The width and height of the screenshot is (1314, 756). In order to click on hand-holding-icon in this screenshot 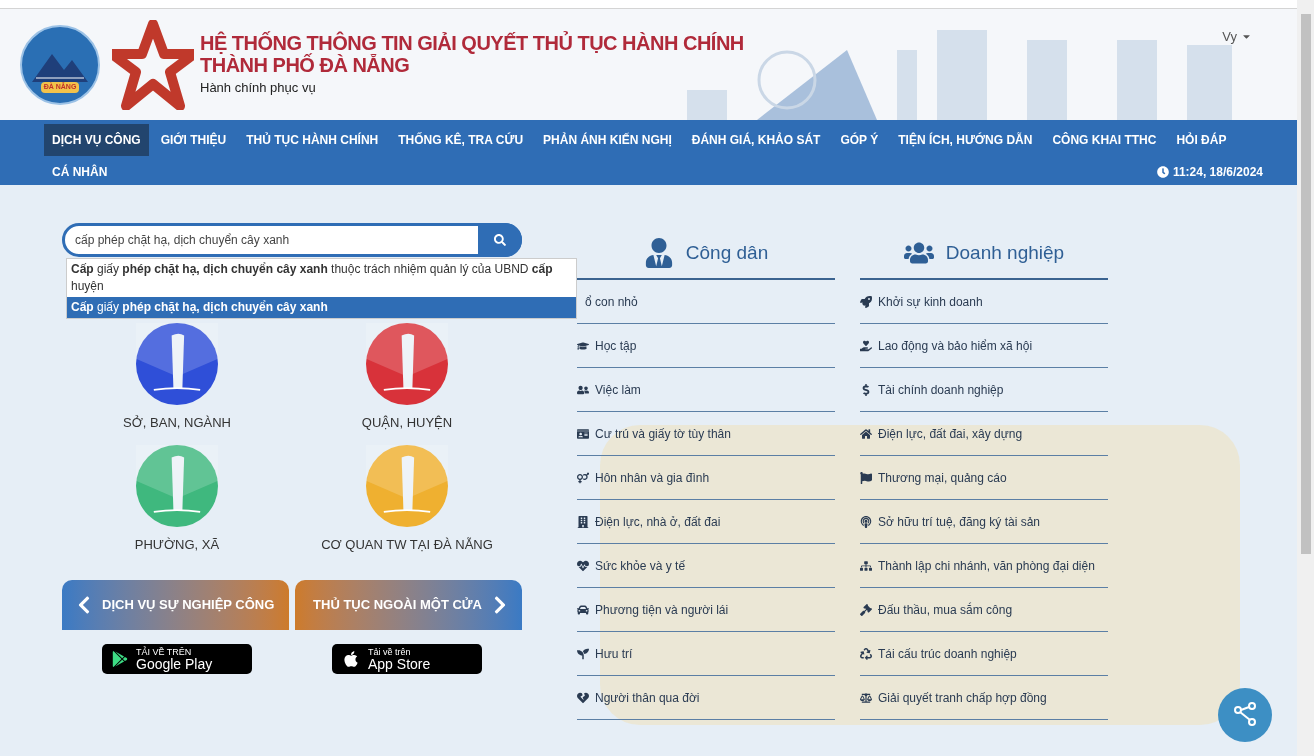, I will do `click(866, 345)`.